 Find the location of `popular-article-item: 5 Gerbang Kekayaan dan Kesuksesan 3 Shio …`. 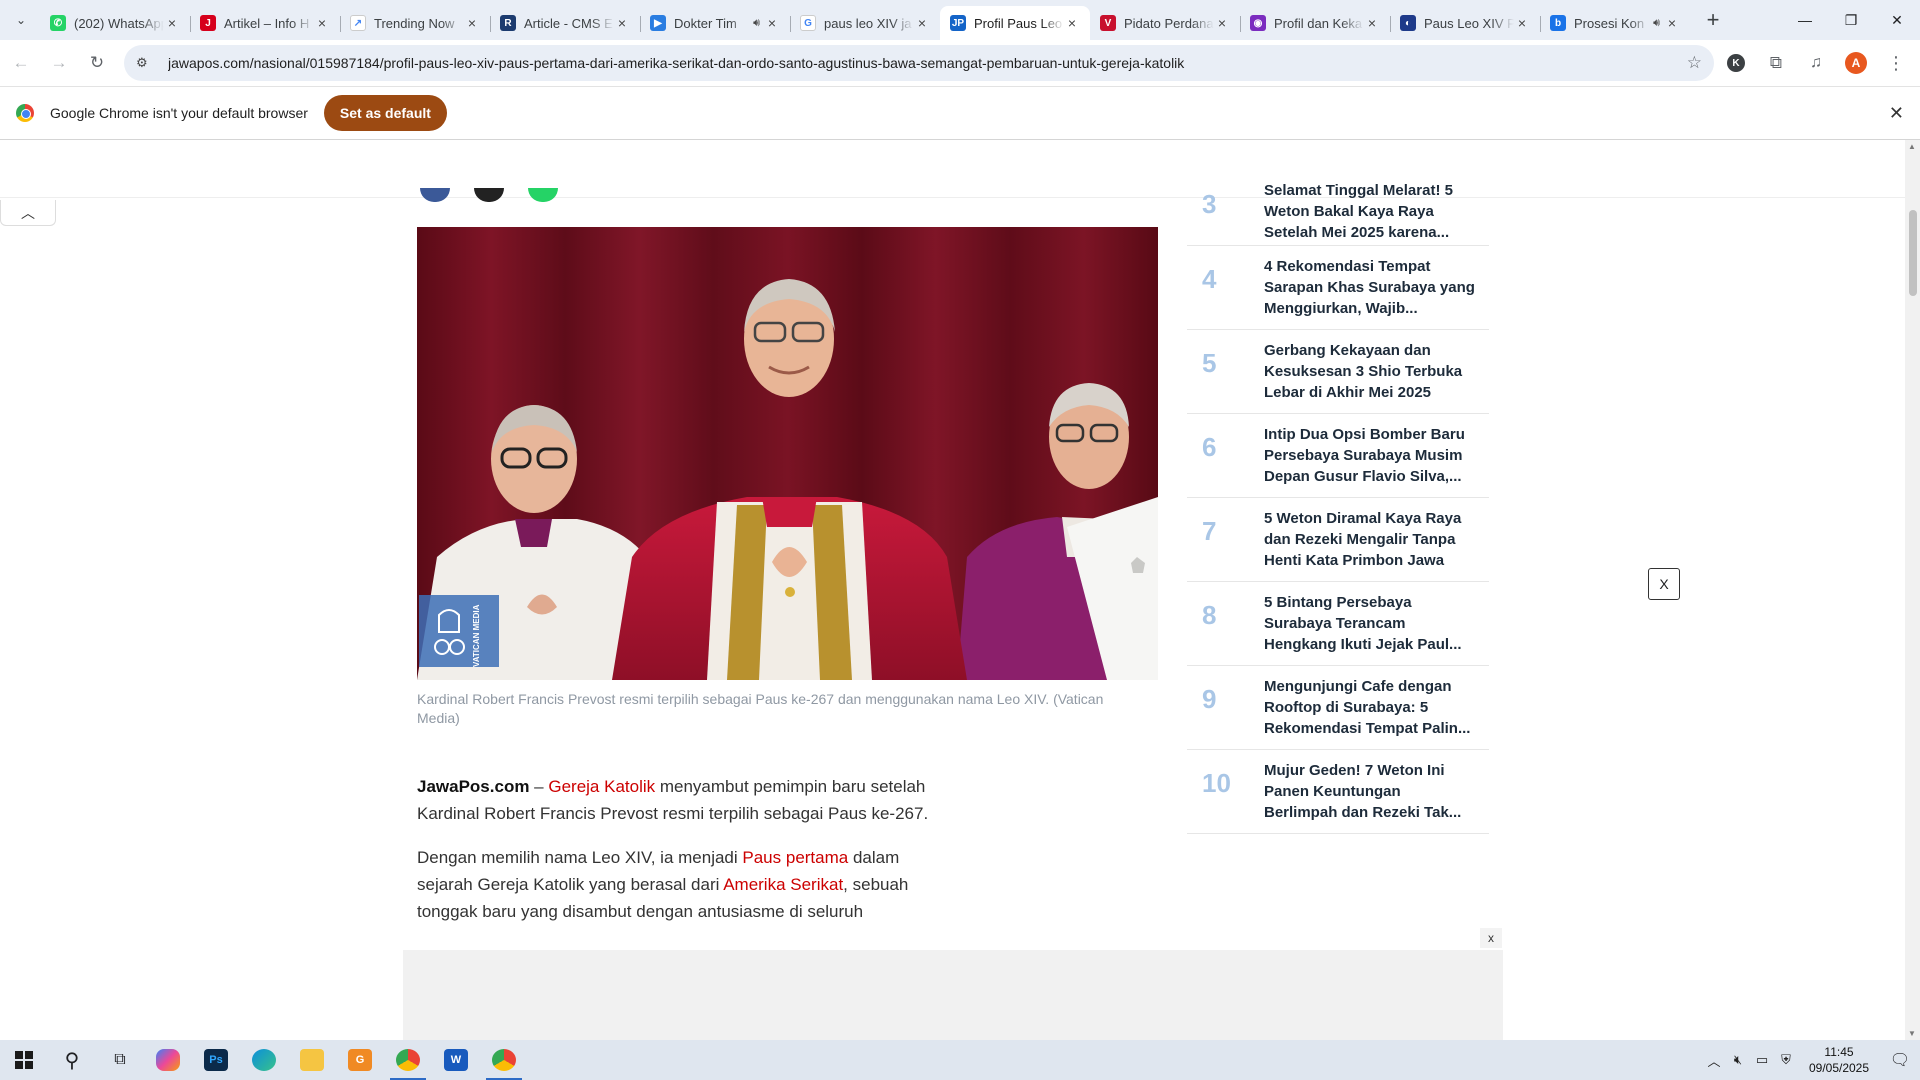

popular-article-item: 5 Gerbang Kekayaan dan Kesuksesan 3 Shio … is located at coordinates (1338, 372).